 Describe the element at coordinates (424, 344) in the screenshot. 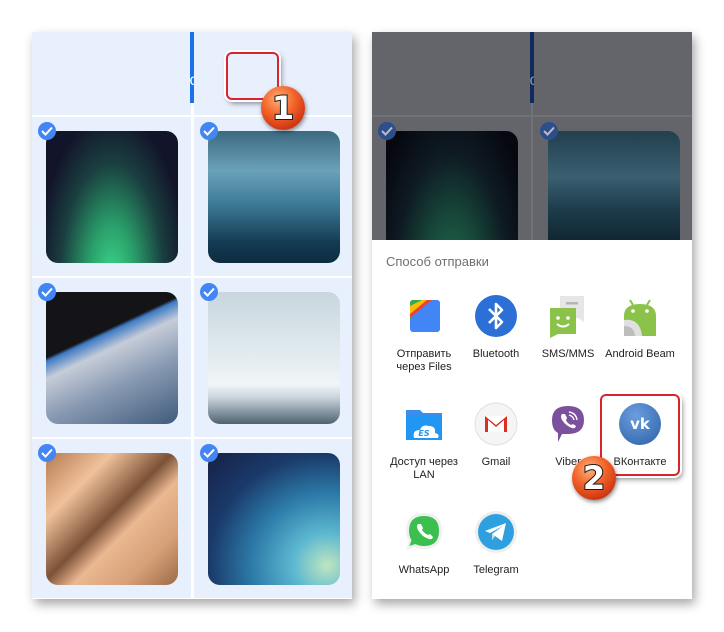

I see `share-target-files: Отправить через Files` at that location.